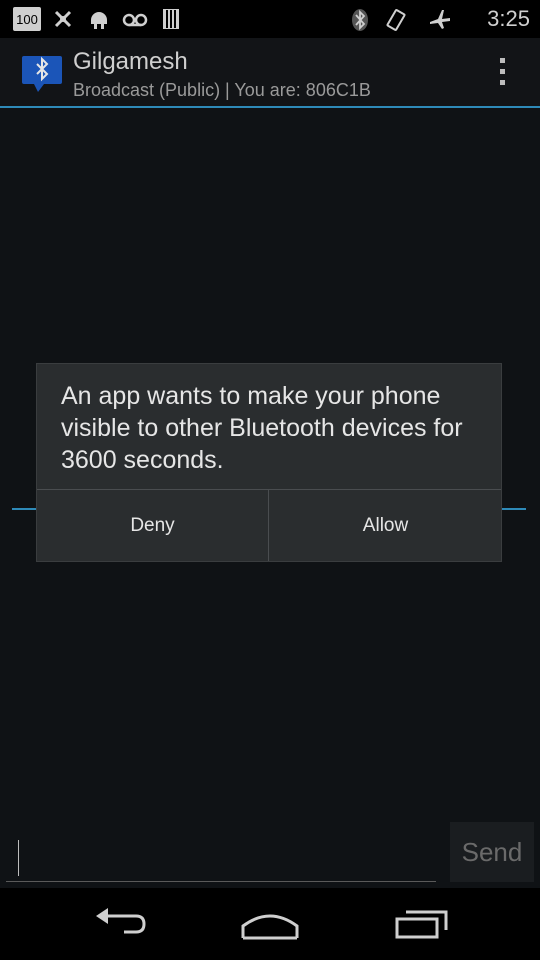 This screenshot has height=960, width=540. I want to click on button-separator, so click(268, 525).